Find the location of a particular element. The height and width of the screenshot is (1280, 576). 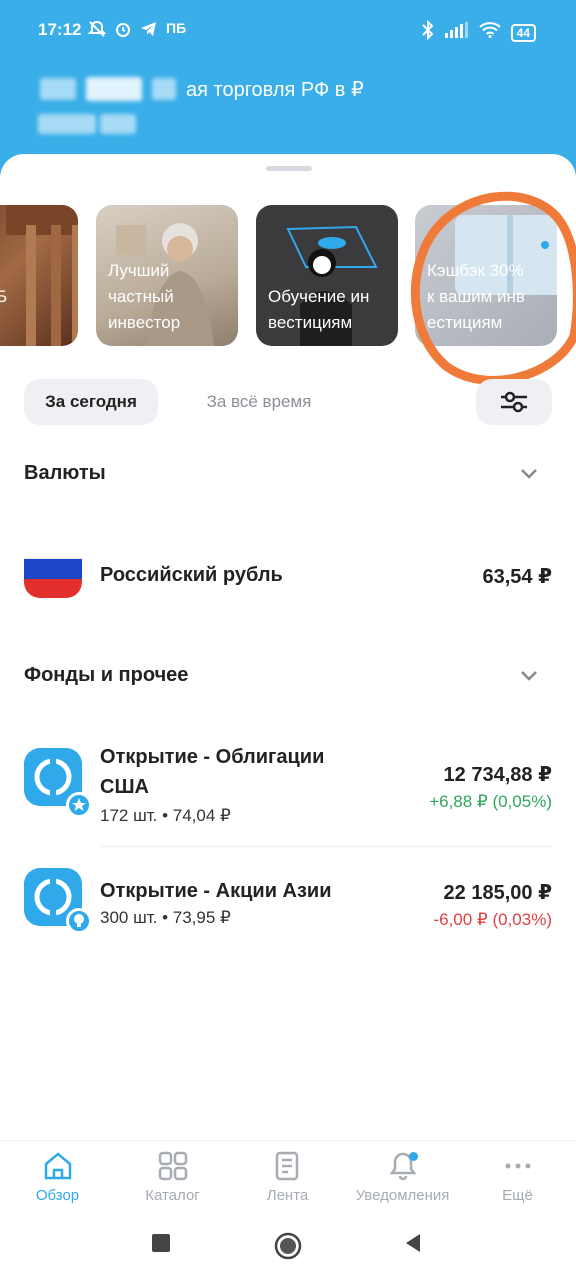

filter-icon is located at coordinates (514, 402).